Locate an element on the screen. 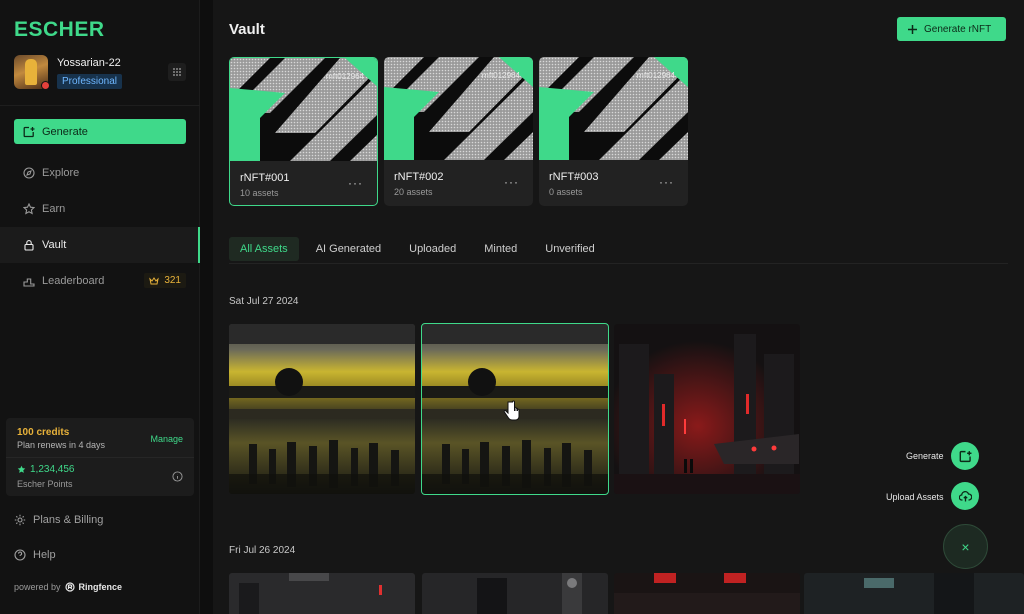 This screenshot has height=614, width=1024. rnft-card: rnft012964 rNFT#003 0 assets ··· is located at coordinates (613, 131).